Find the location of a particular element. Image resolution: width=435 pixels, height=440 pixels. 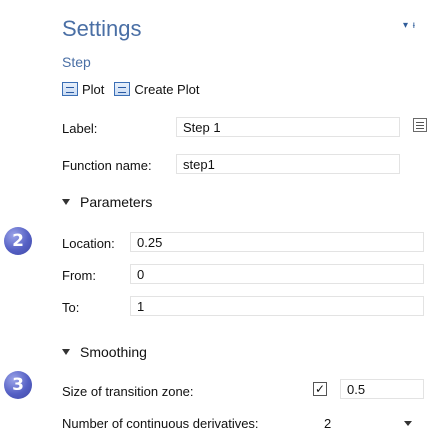

derivatives-select-value: 2 is located at coordinates (328, 423).